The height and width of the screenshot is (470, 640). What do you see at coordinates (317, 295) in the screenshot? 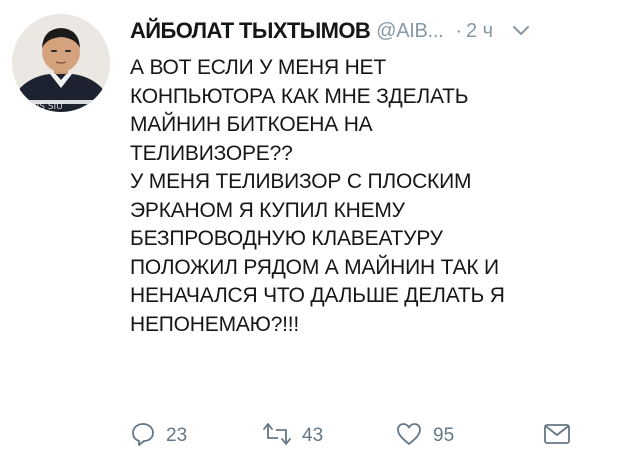
I see `tweet-text-line: НЕНАЧАЛСЯ ЧТО ДАЛЬШЕ ДЕЛАТЬ Я` at bounding box center [317, 295].